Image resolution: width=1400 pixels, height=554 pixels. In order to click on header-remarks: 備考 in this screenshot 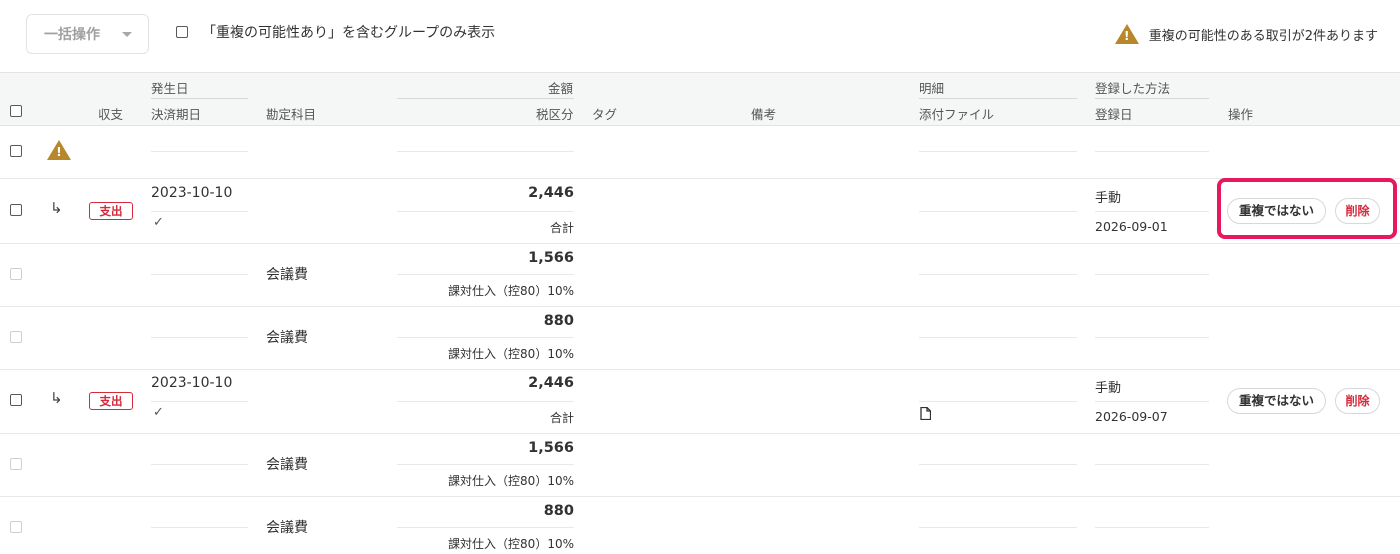, I will do `click(764, 114)`.